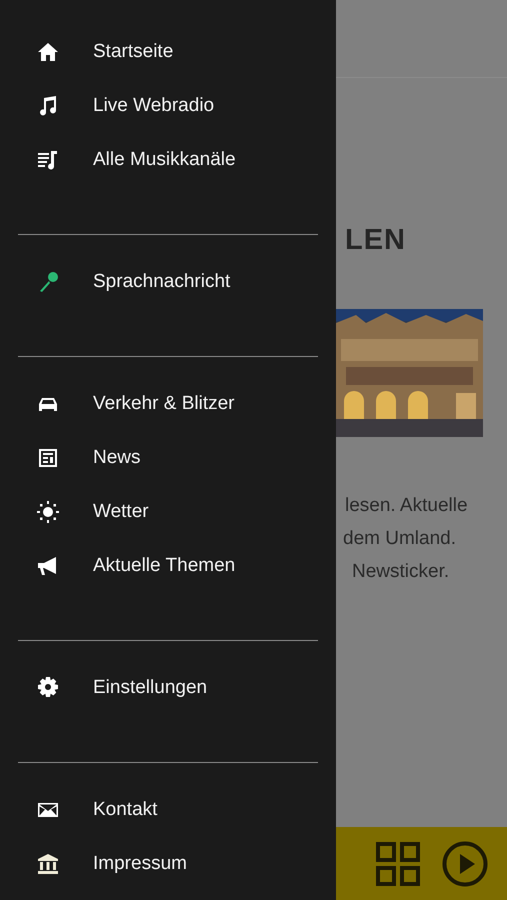 The width and height of the screenshot is (507, 900). Describe the element at coordinates (398, 864) in the screenshot. I see `grid-icon` at that location.